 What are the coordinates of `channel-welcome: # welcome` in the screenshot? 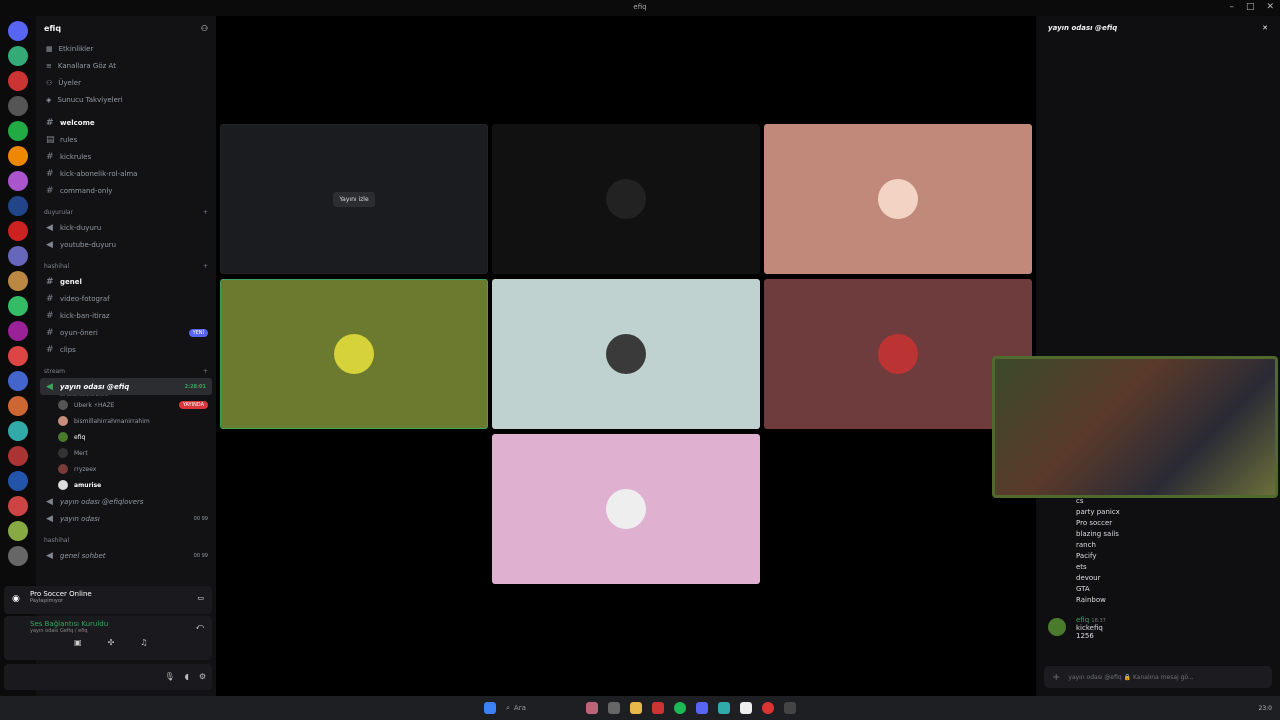 It's located at (126, 122).